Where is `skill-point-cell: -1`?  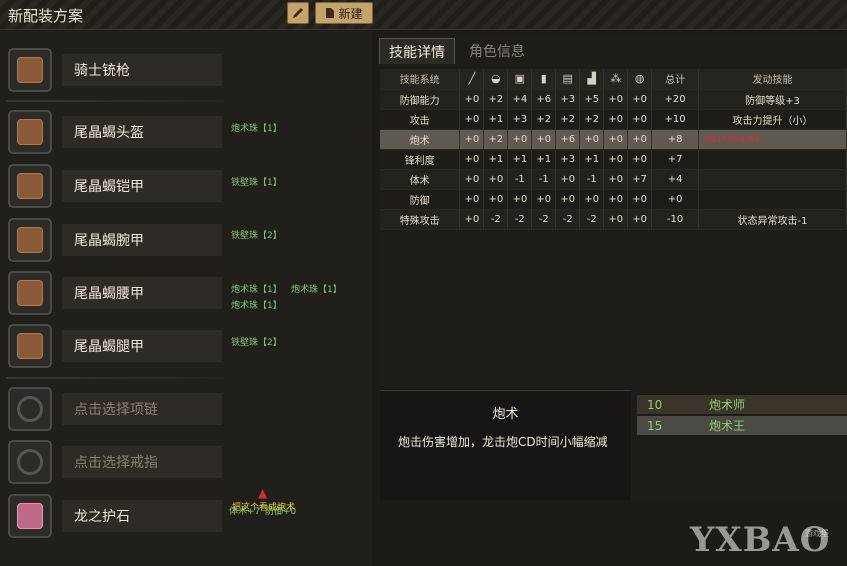 skill-point-cell: -1 is located at coordinates (520, 179).